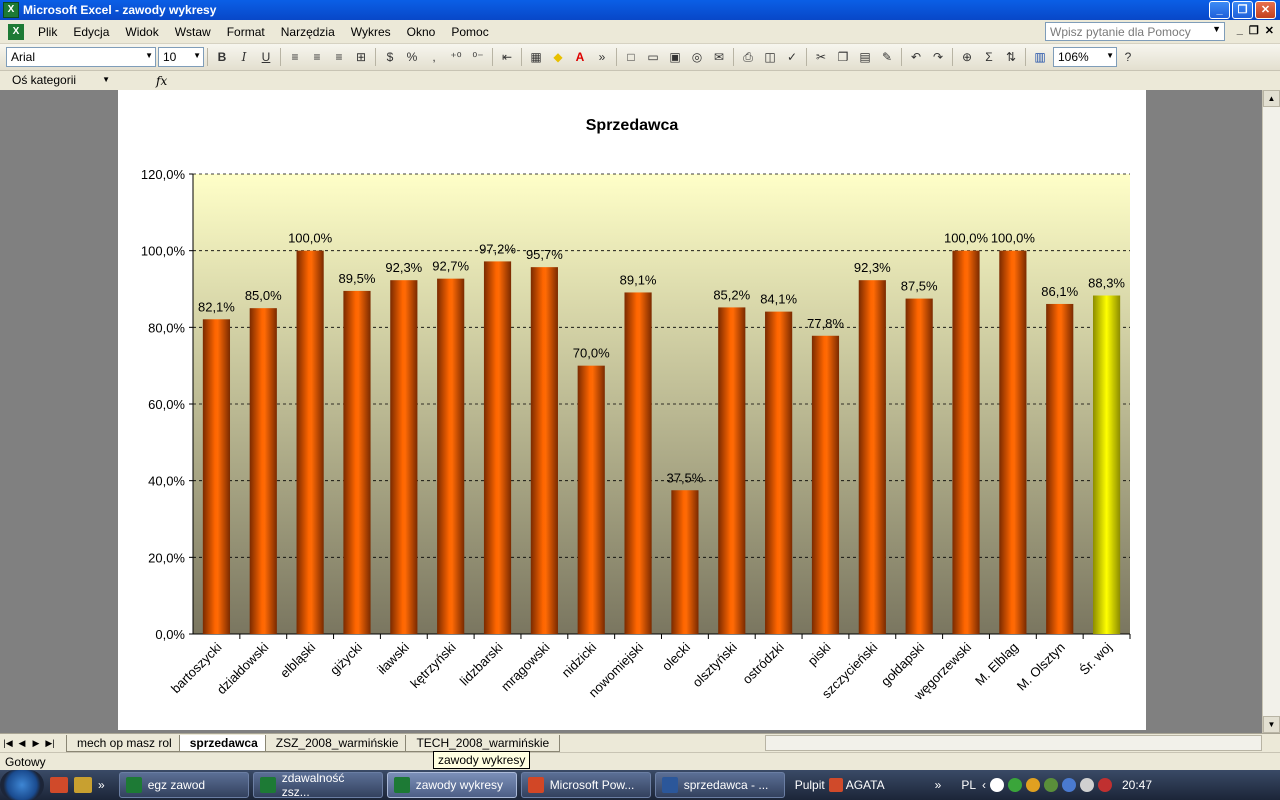 This screenshot has height=800, width=1280. I want to click on last-sheet-icon: ▶|, so click(50, 743).